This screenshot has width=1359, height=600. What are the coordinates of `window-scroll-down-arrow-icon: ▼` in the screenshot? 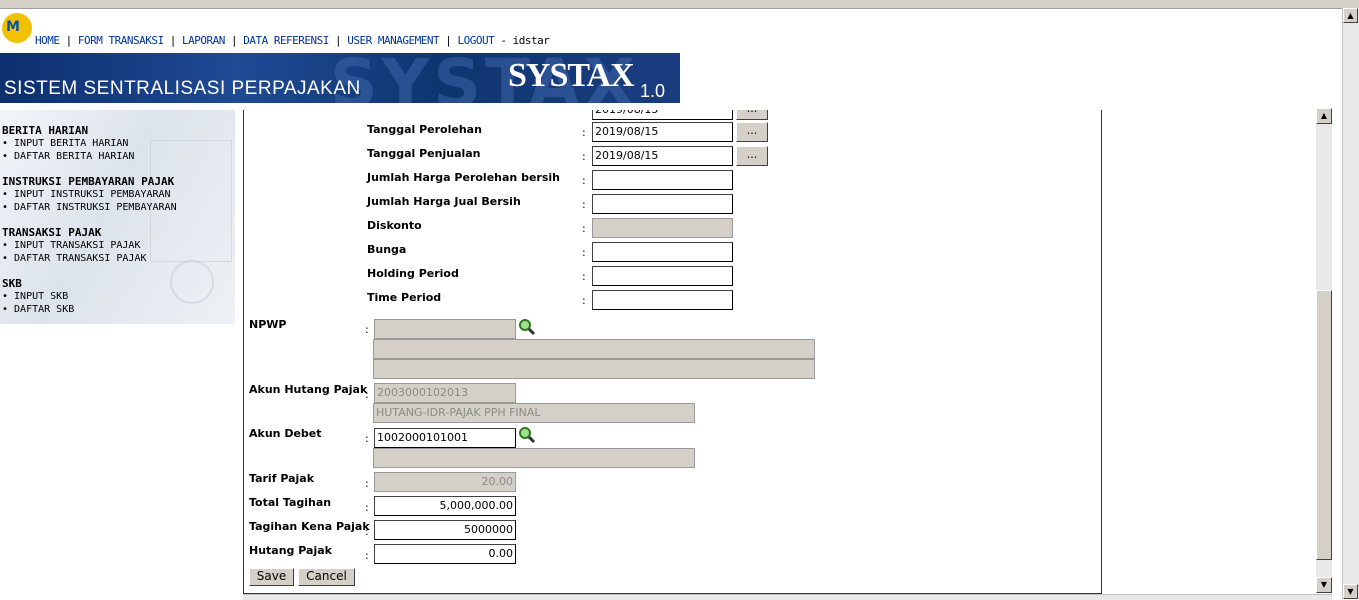 It's located at (1350, 591).